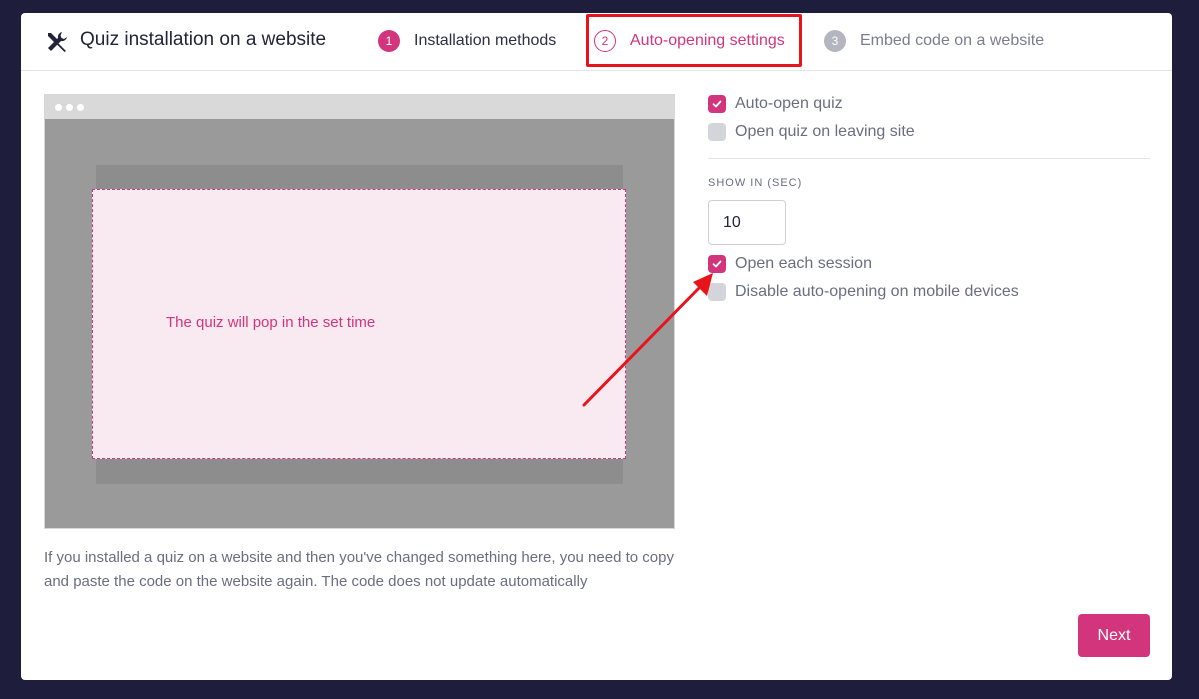  What do you see at coordinates (803, 263) in the screenshot?
I see `checkbox-label: Open each session` at bounding box center [803, 263].